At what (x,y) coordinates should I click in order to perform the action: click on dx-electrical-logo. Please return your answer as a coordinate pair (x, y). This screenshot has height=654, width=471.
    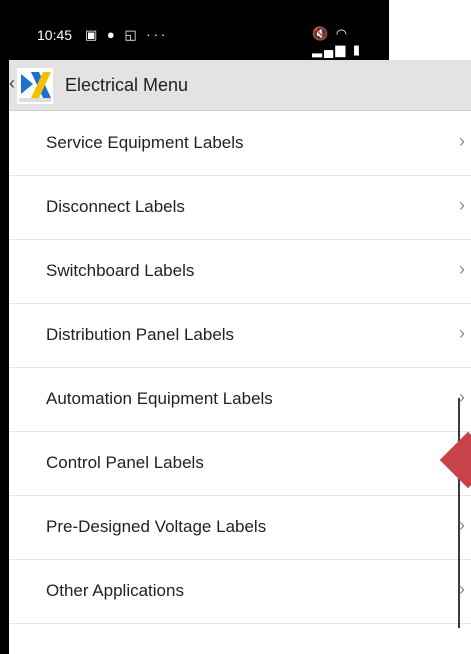
    Looking at the image, I should click on (35, 86).